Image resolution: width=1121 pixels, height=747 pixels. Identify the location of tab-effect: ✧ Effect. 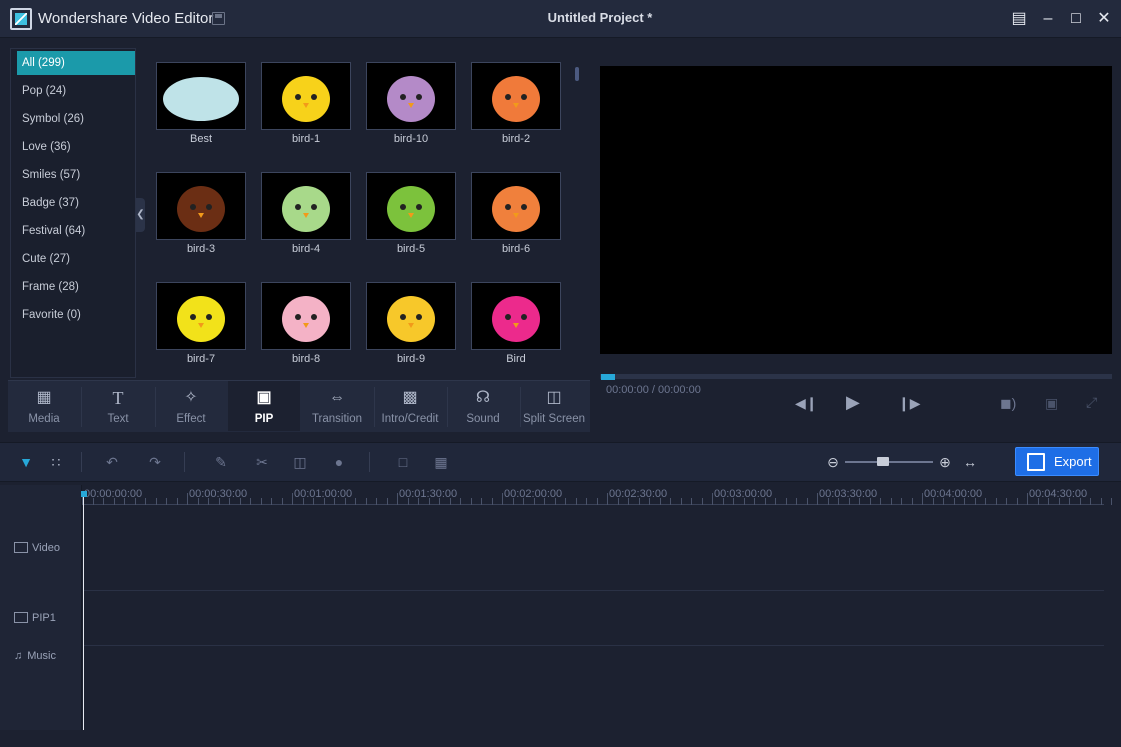
(191, 406).